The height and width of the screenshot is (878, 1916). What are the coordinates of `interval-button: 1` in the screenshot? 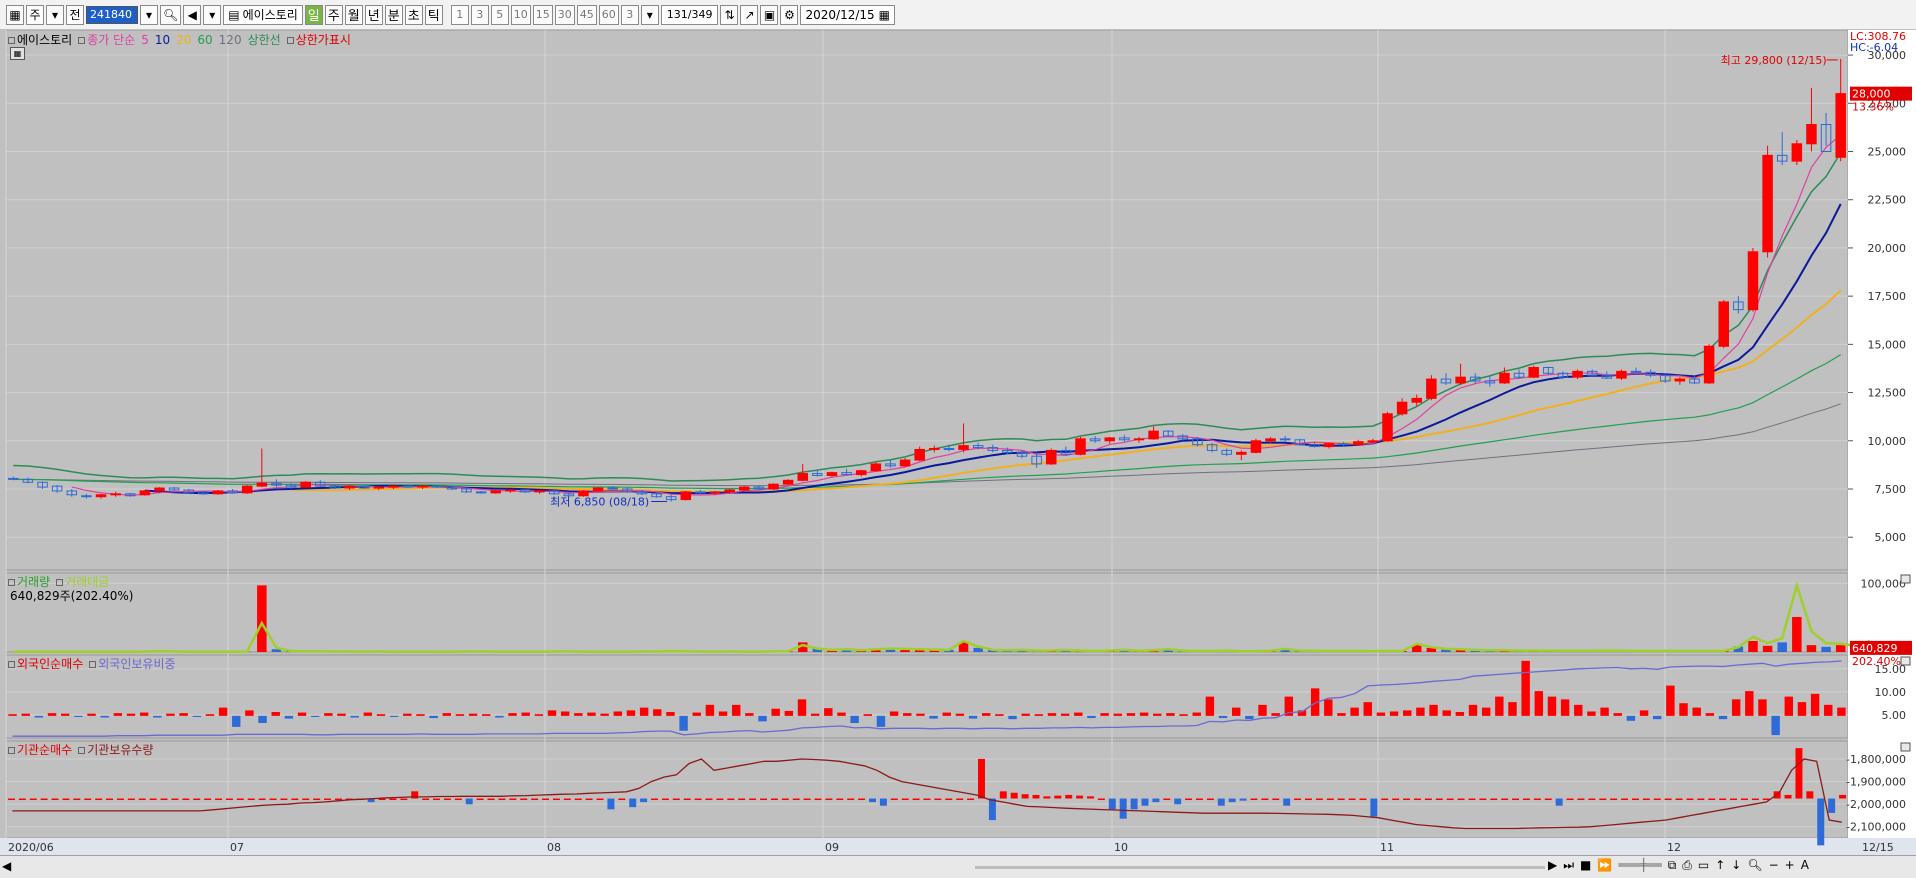 It's located at (460, 15).